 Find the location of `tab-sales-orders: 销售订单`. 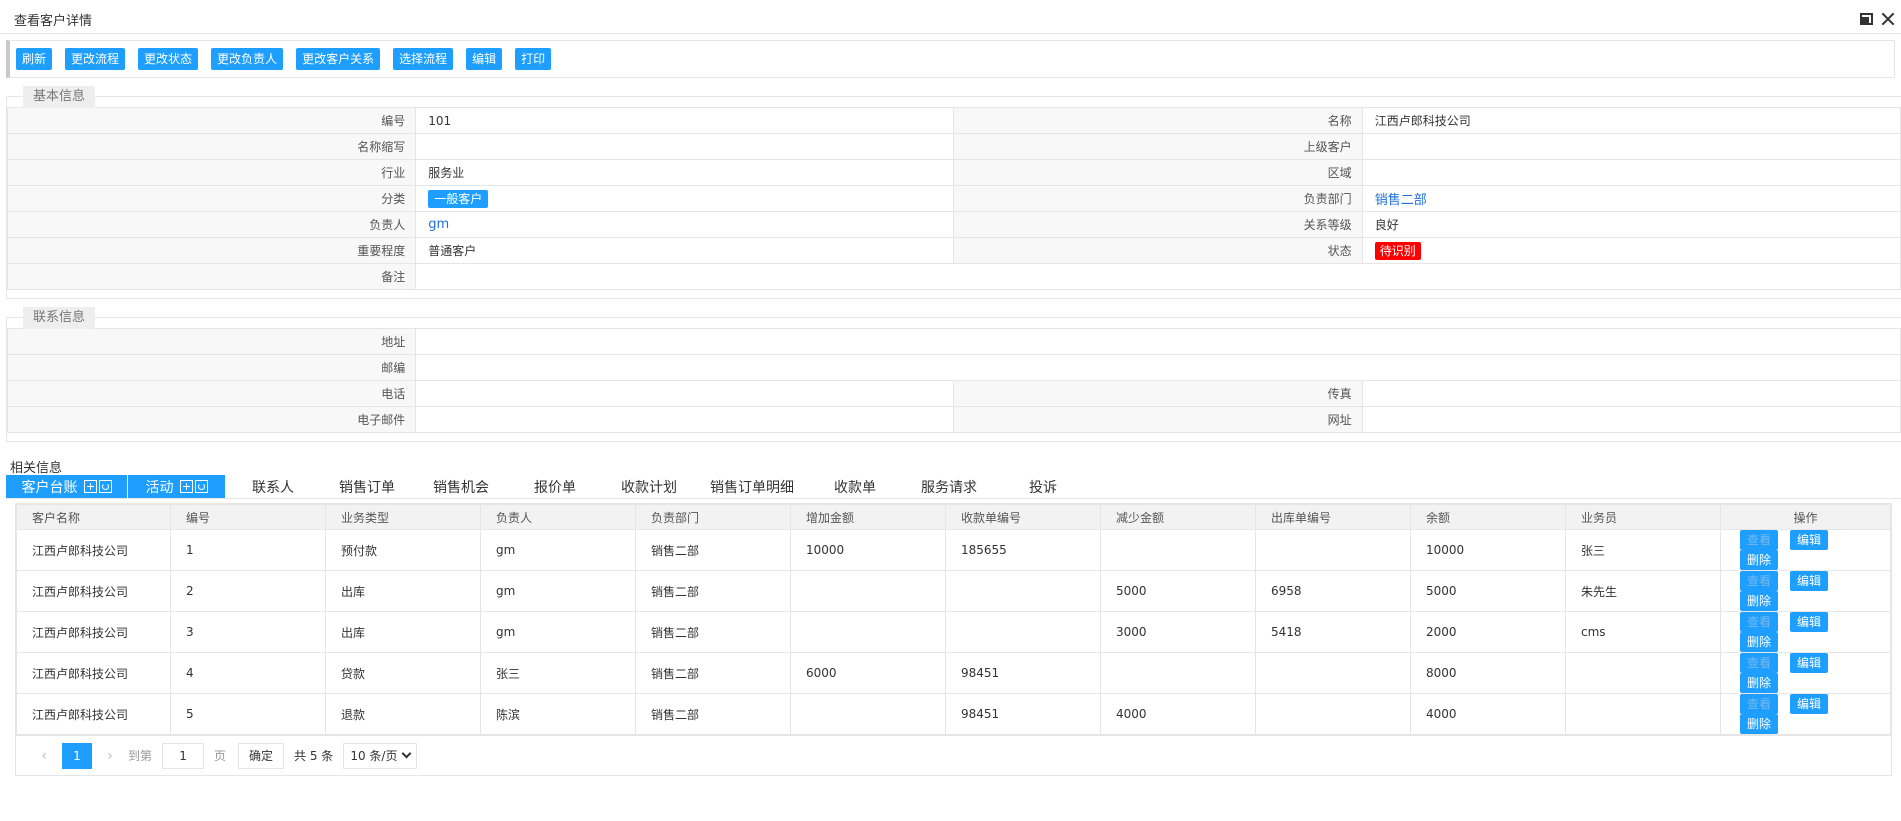

tab-sales-orders: 销售订单 is located at coordinates (367, 486).